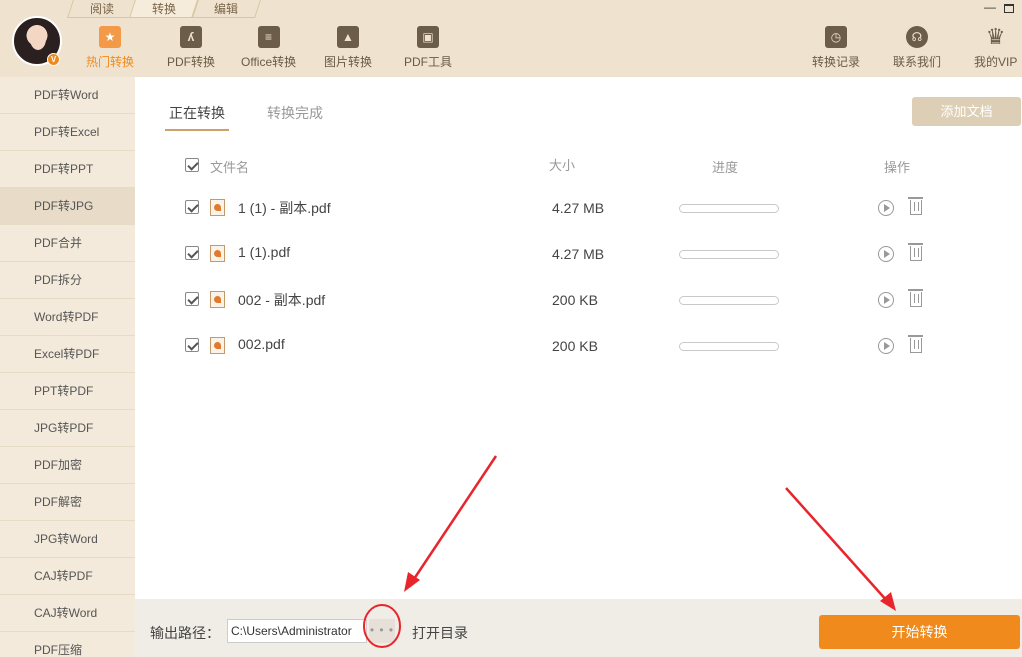 The image size is (1022, 657). Describe the element at coordinates (269, 62) in the screenshot. I see `tool-label: Office转换` at that location.